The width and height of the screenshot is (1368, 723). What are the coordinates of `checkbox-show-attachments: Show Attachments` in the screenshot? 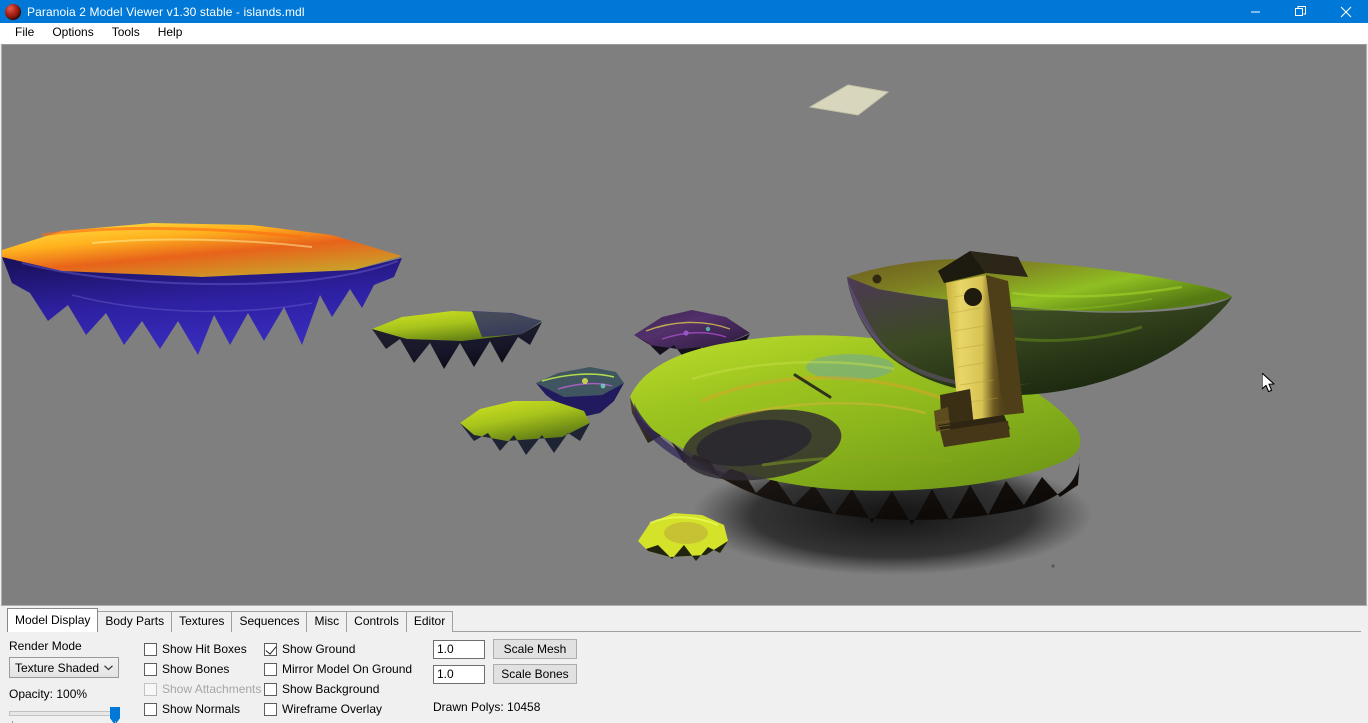 It's located at (202, 689).